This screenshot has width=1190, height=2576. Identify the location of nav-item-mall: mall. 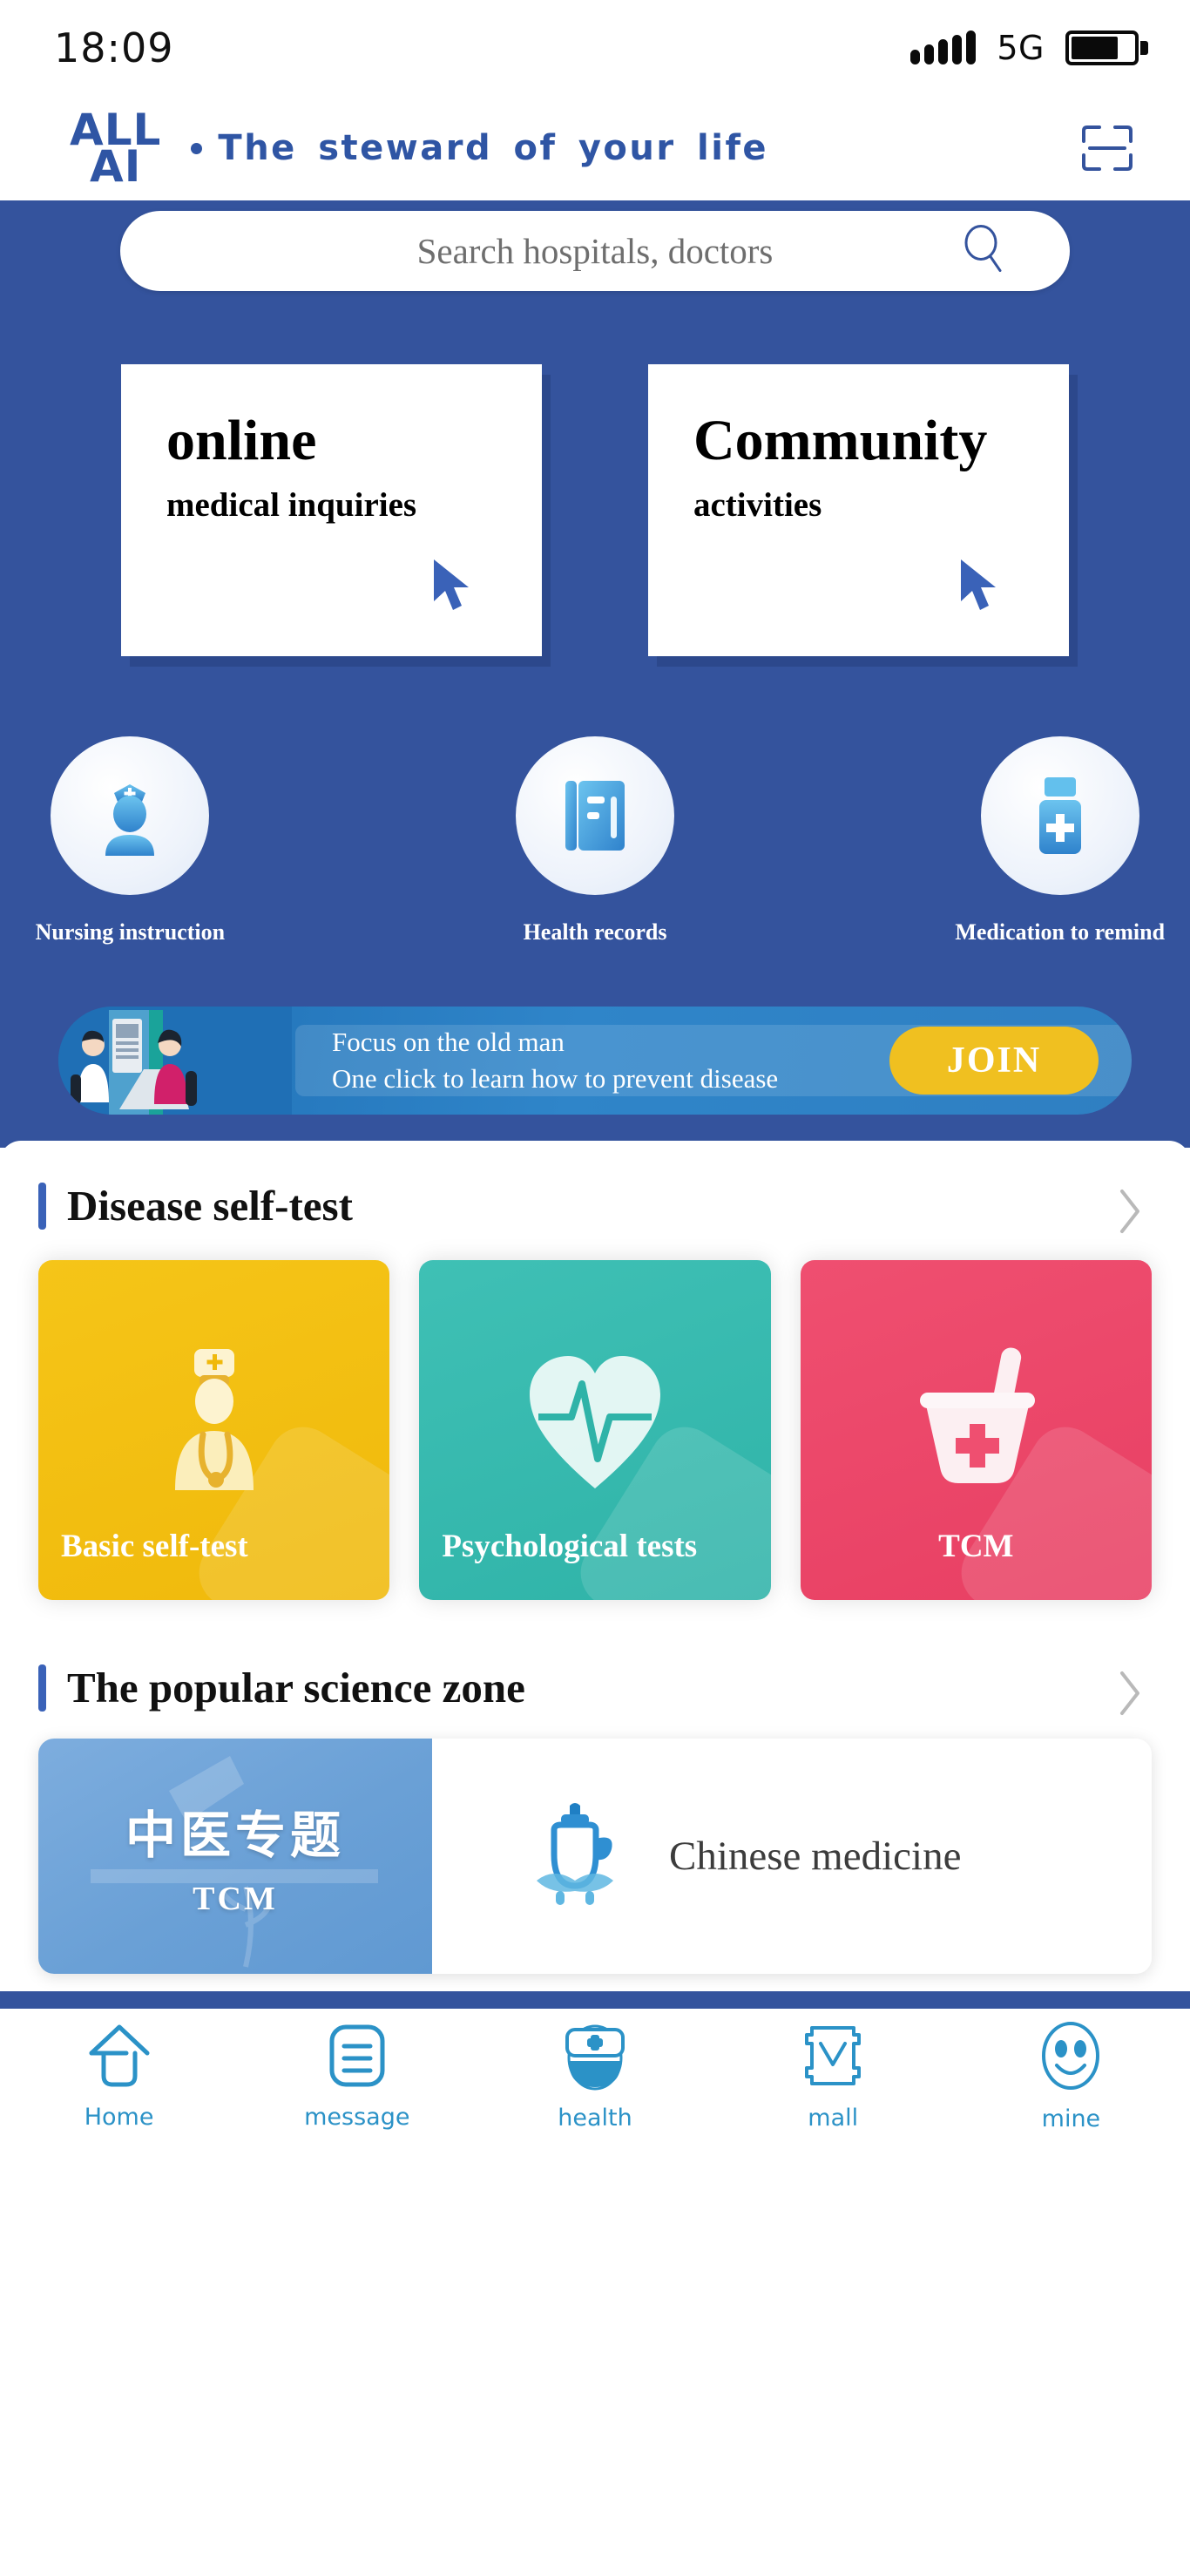
(833, 2076).